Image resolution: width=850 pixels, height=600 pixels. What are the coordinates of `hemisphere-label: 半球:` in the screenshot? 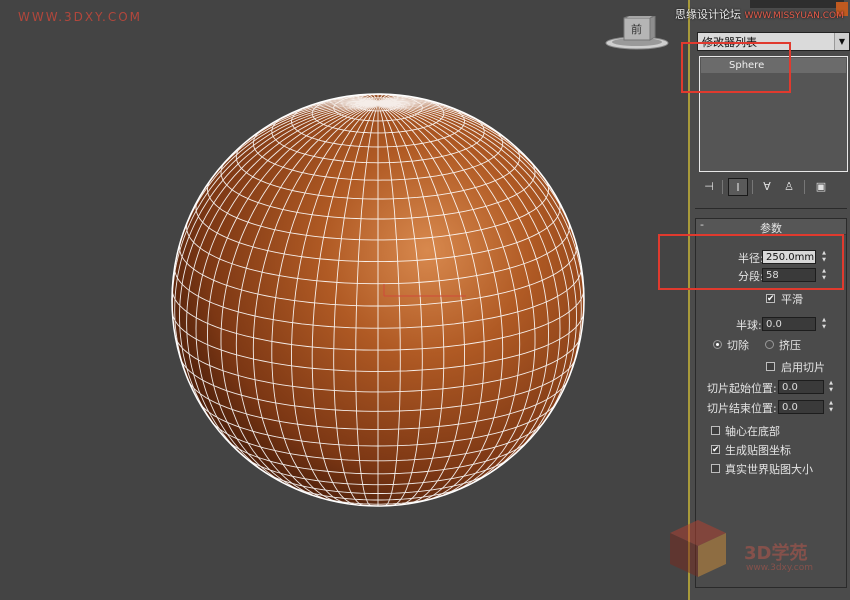 It's located at (749, 325).